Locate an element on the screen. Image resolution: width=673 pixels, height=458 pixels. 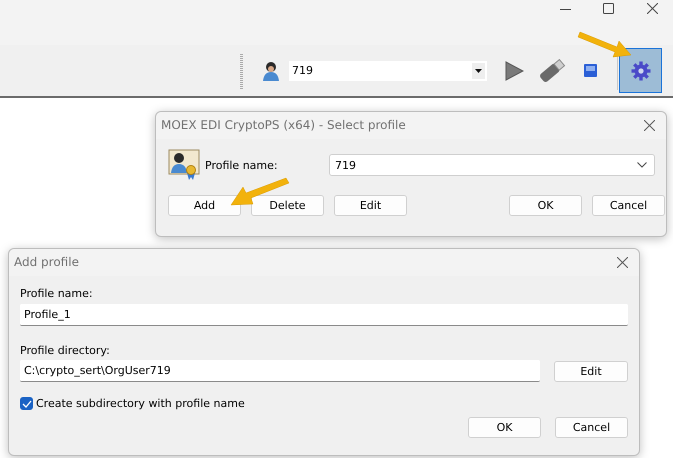
user-icon is located at coordinates (271, 70).